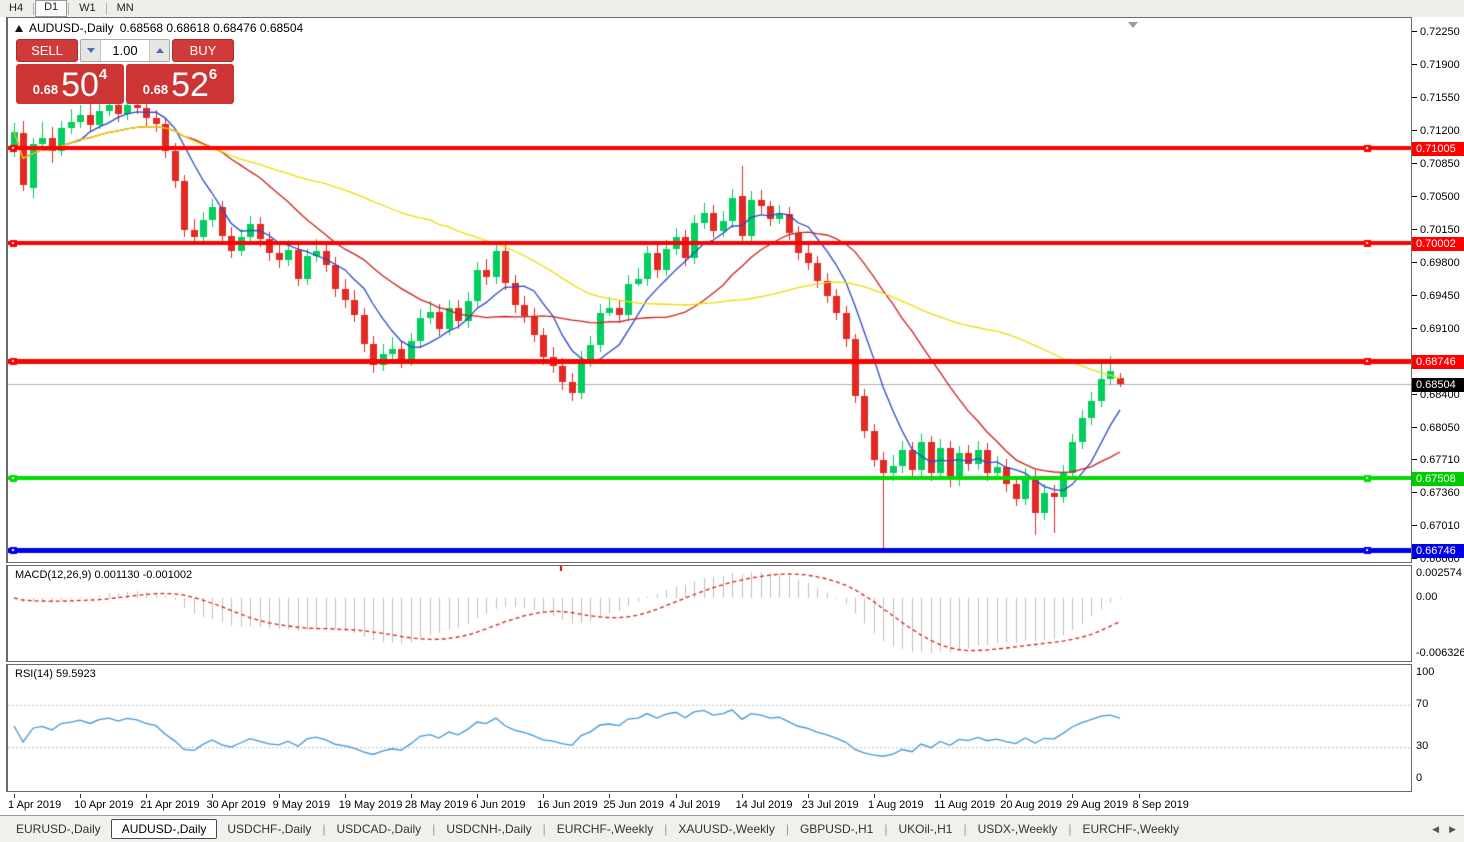 Image resolution: width=1464 pixels, height=842 pixels. Describe the element at coordinates (104, 575) in the screenshot. I see `macd-label: MACD(12,26,9) 0.001130 -0.001002` at that location.